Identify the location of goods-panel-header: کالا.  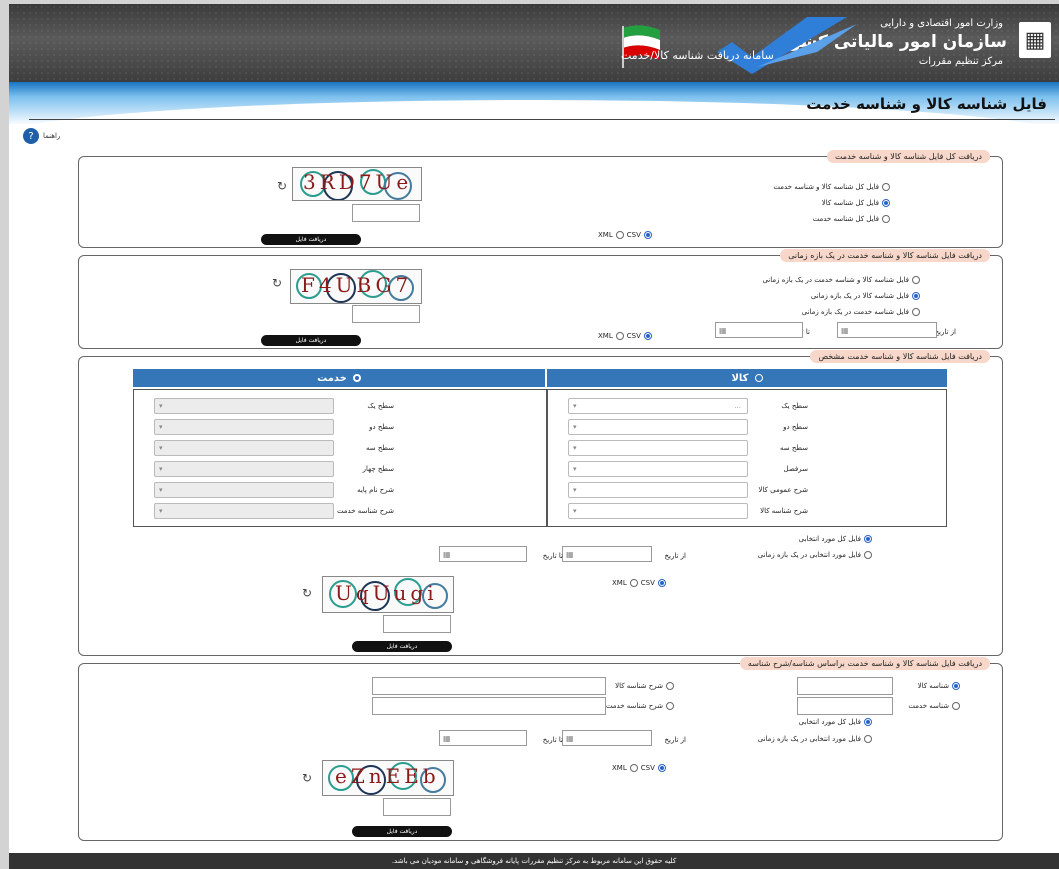
(747, 378).